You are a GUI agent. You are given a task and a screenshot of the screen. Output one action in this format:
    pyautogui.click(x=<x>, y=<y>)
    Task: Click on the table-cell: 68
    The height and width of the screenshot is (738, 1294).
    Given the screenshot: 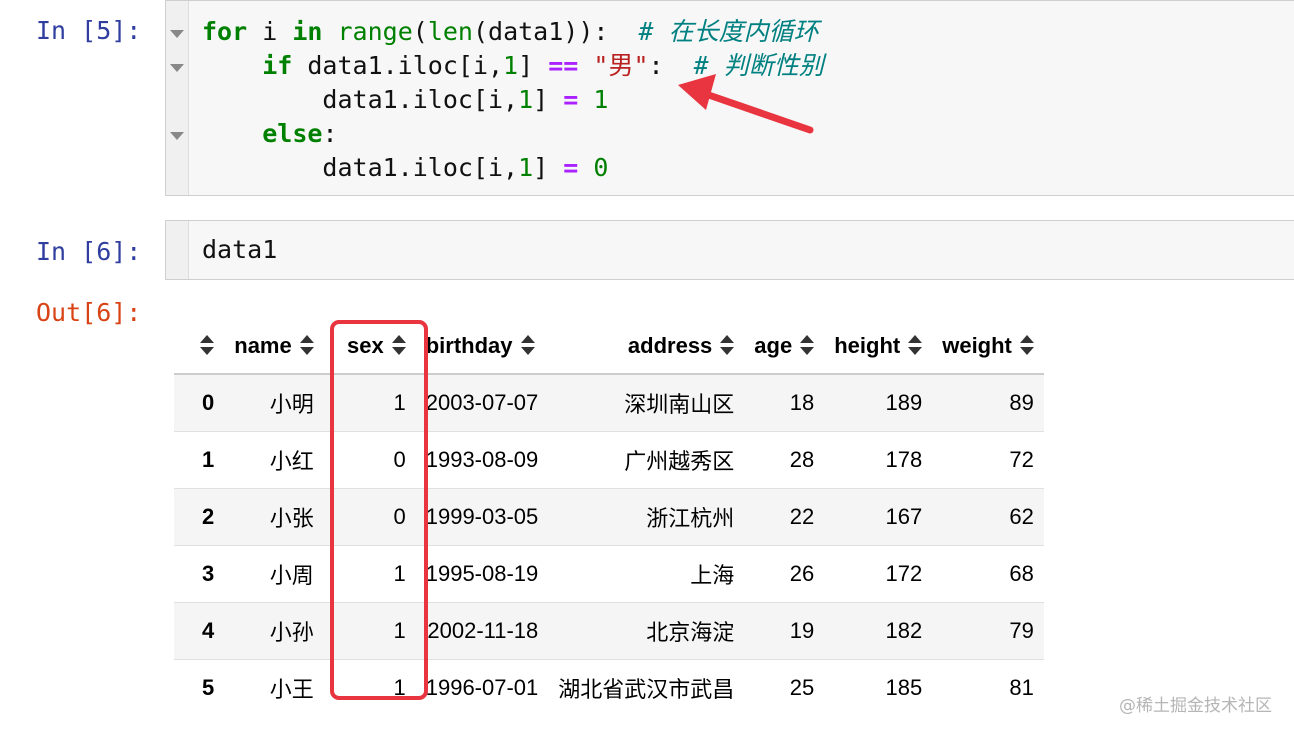 What is the action you would take?
    pyautogui.click(x=1021, y=573)
    